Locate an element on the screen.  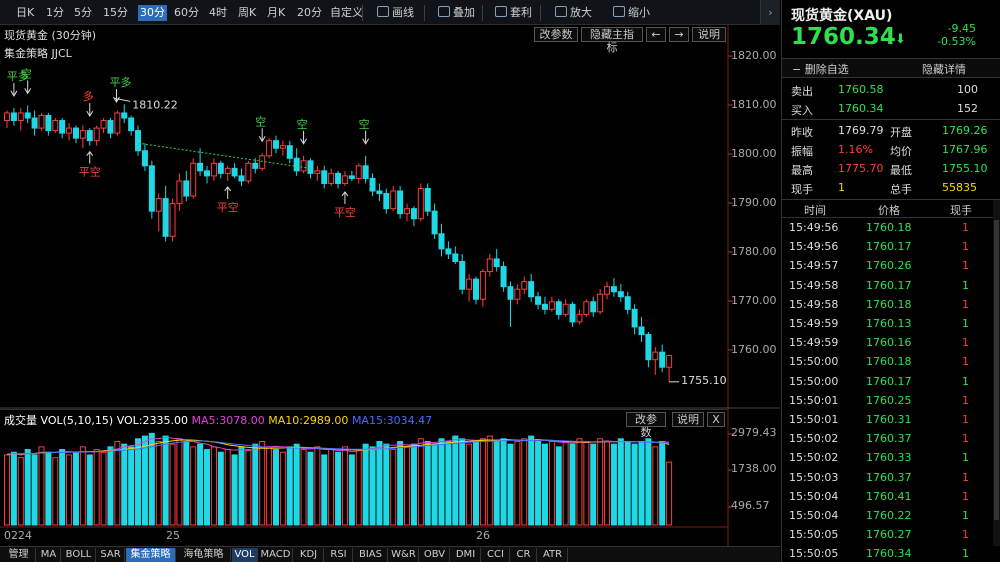
bid-label: 买入 is located at coordinates (802, 110).